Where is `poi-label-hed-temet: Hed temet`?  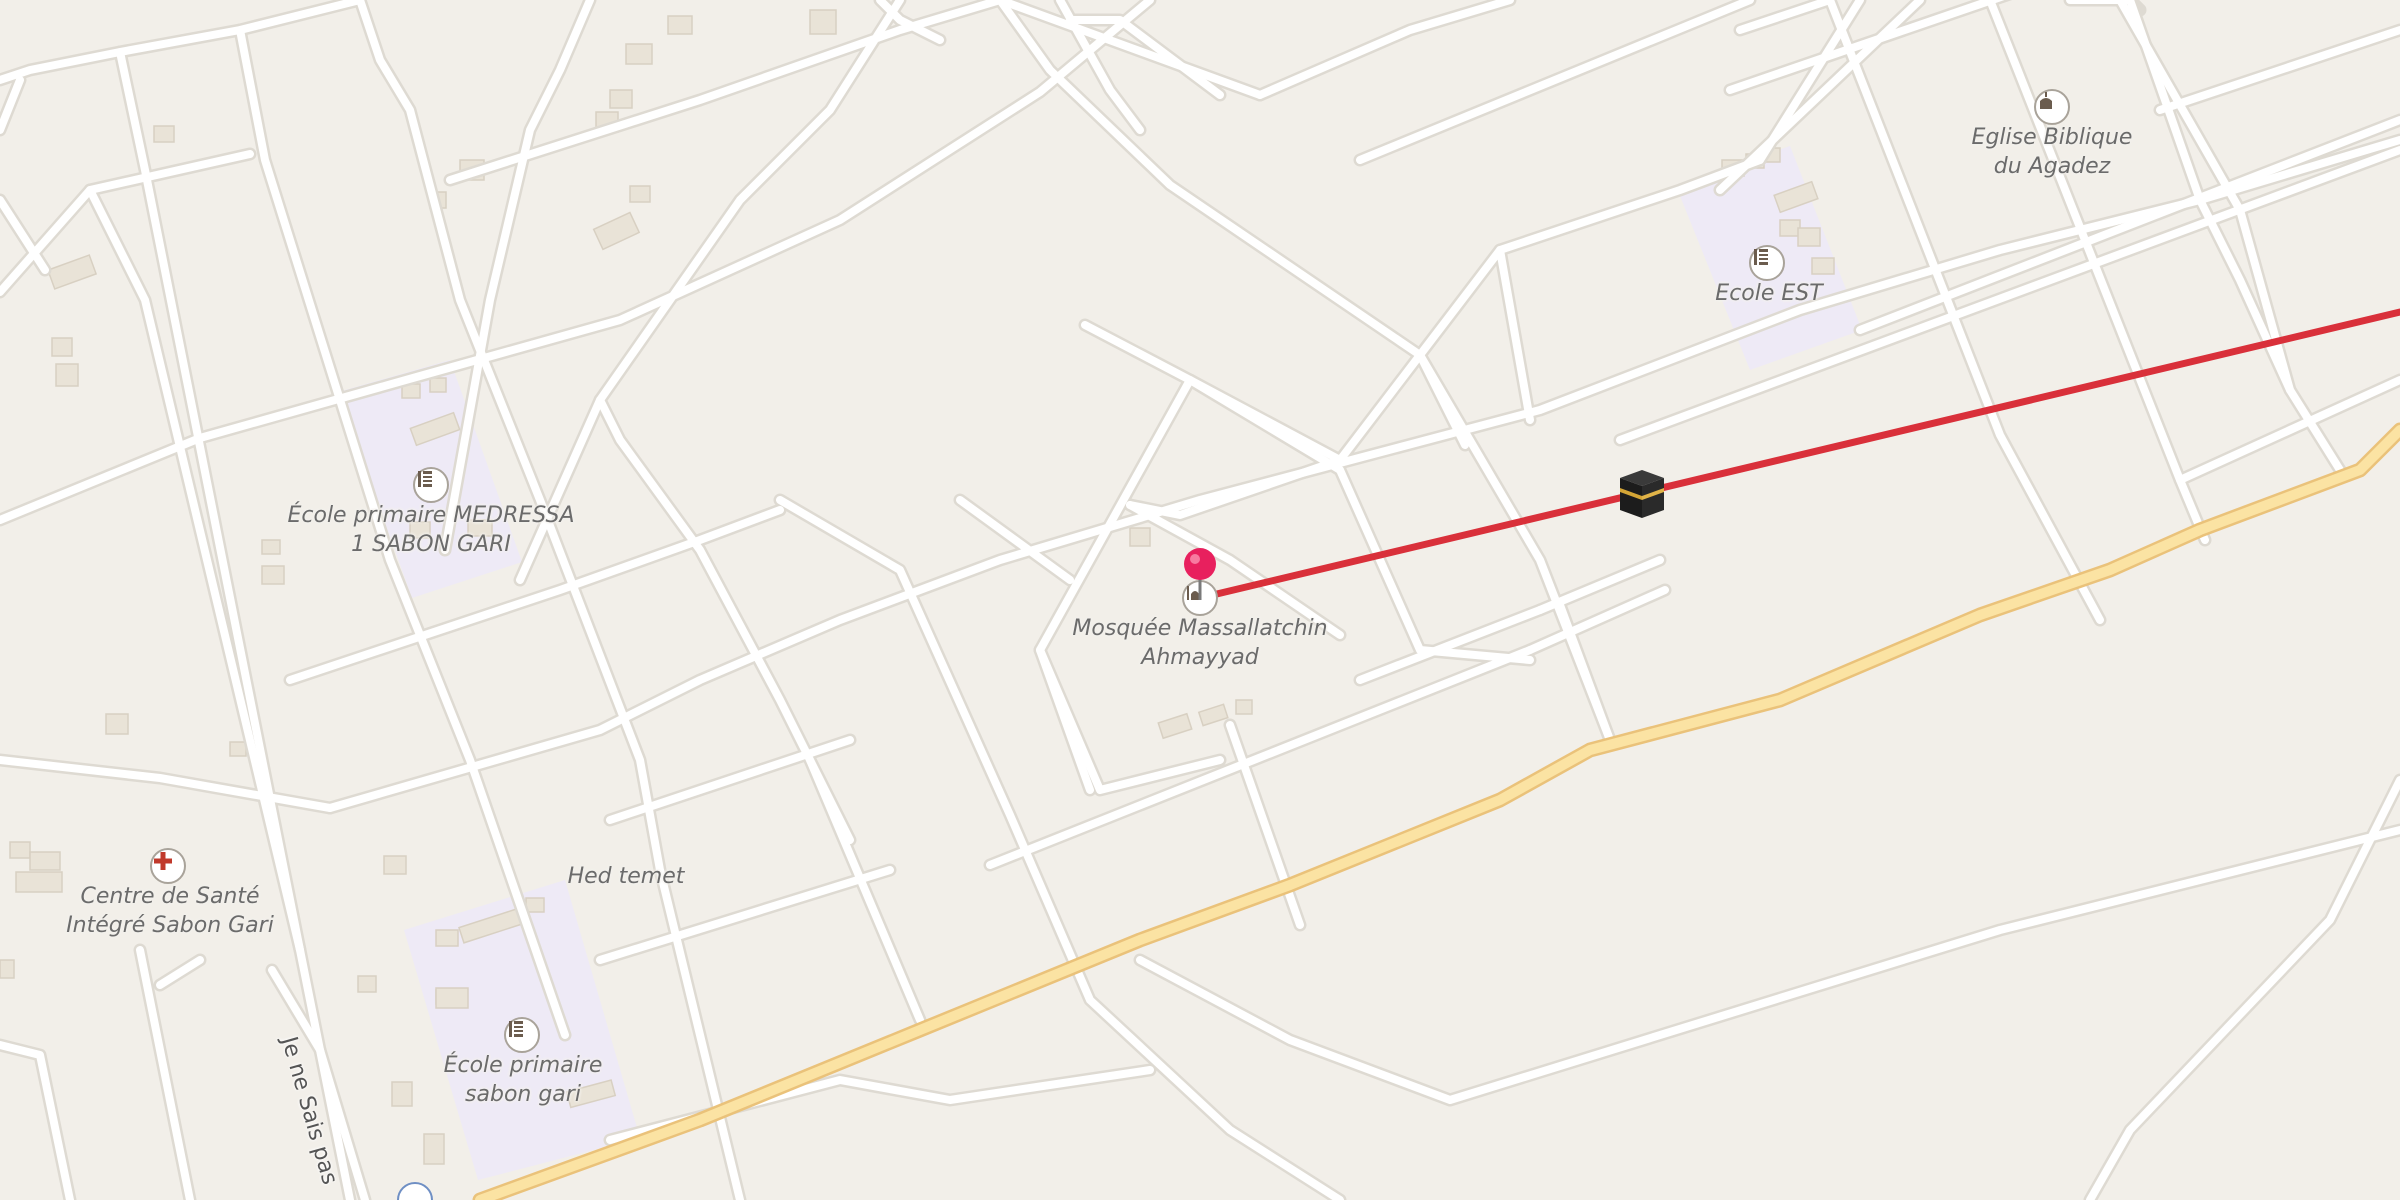
poi-label-hed-temet: Hed temet is located at coordinates (626, 876).